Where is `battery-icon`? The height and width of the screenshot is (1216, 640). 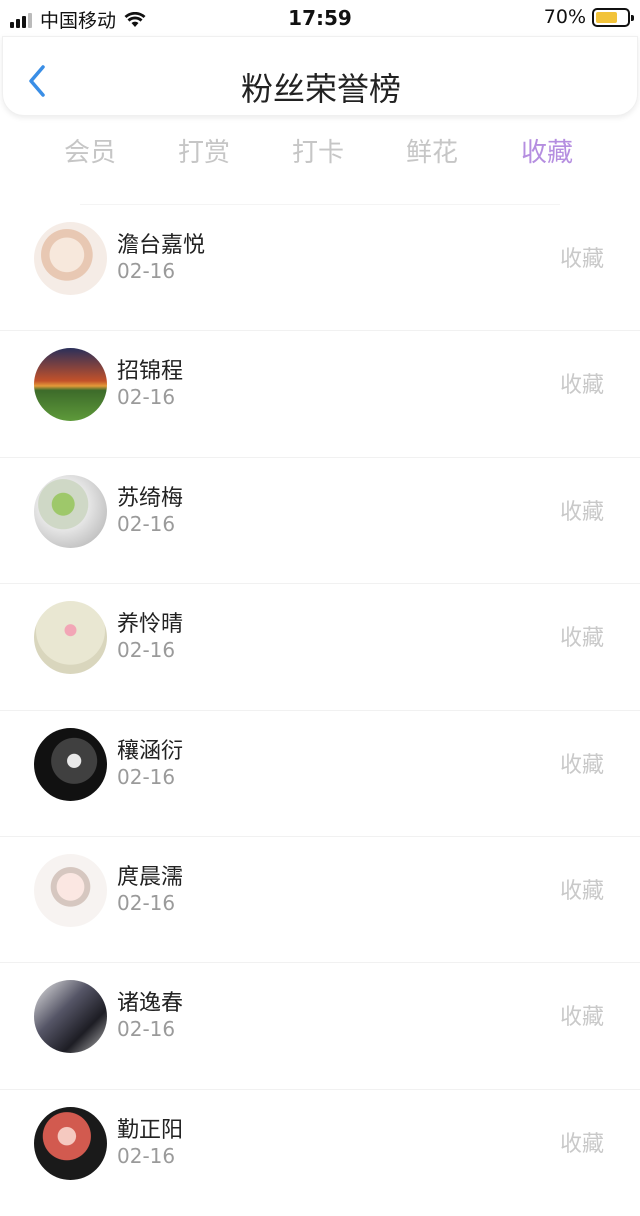
battery-icon is located at coordinates (613, 17).